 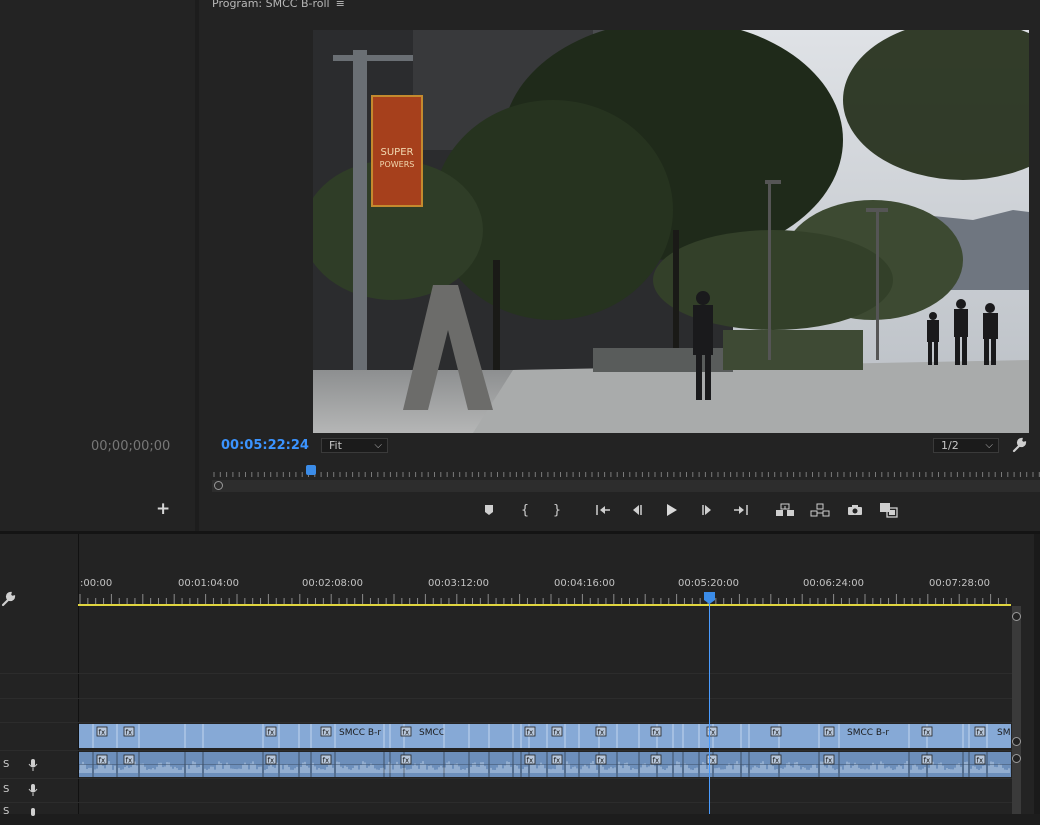 I want to click on track-header-column, so click(x=39, y=674).